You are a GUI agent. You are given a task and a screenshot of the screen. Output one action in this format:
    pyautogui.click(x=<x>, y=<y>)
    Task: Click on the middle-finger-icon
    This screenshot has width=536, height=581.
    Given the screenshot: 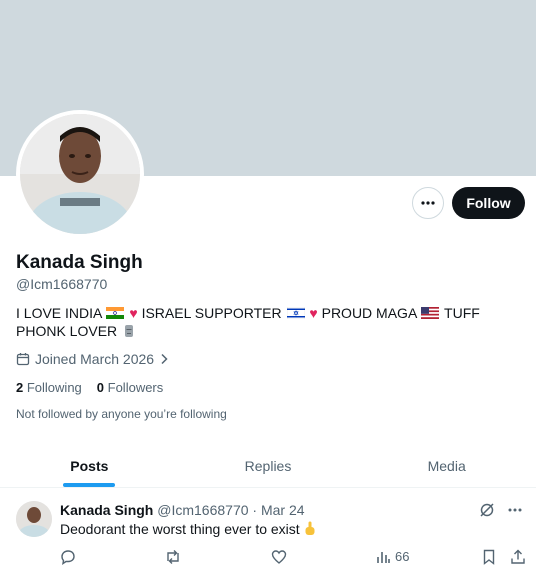 What is the action you would take?
    pyautogui.click(x=310, y=528)
    